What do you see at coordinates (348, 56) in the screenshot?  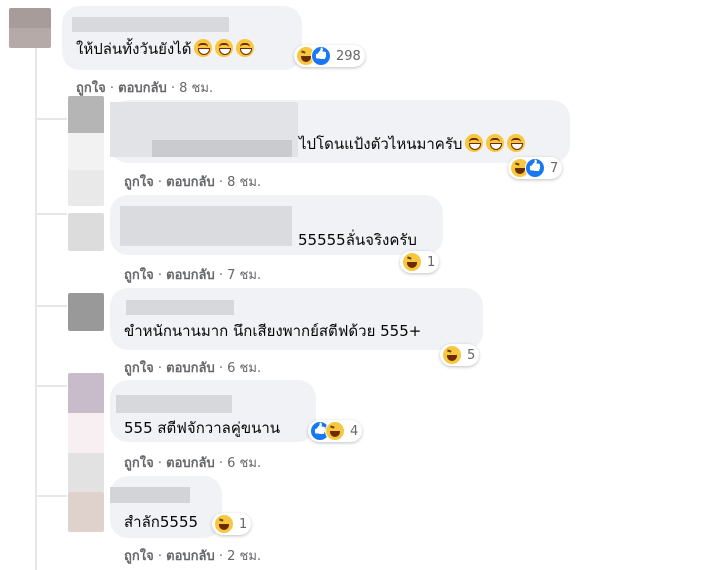 I see `reaction-count: 298` at bounding box center [348, 56].